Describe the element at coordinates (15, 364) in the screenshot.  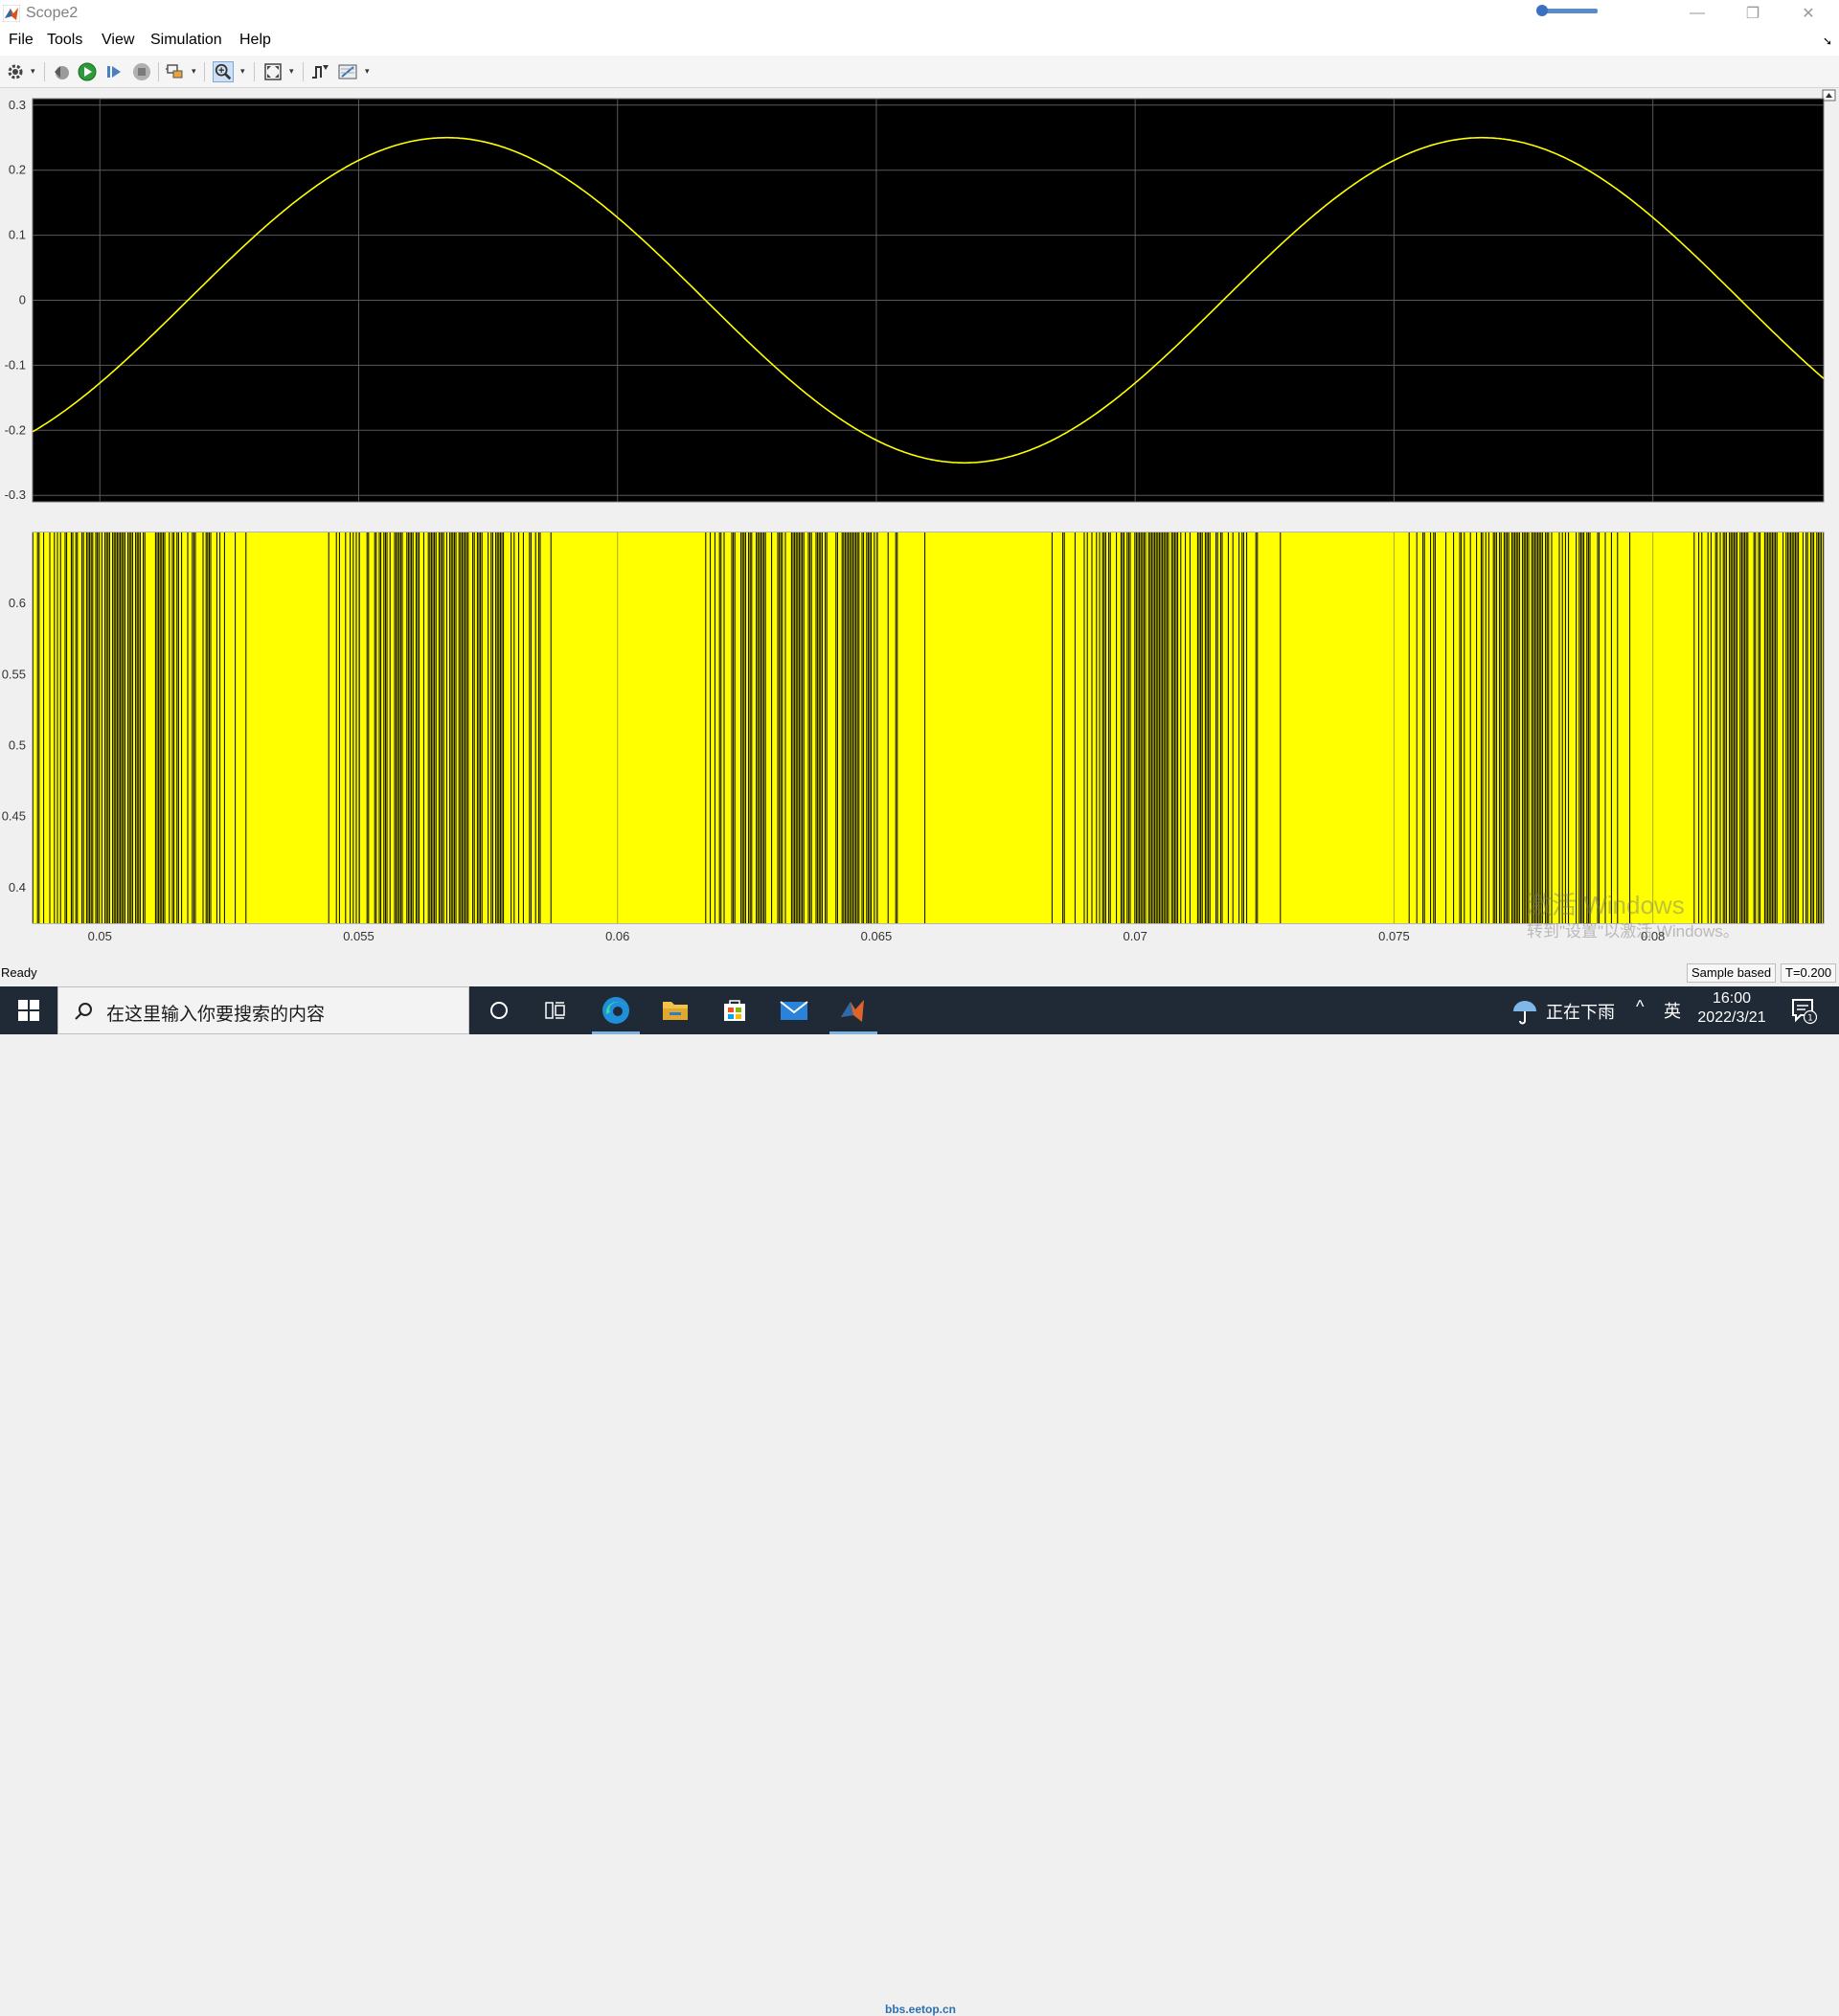
I see `y-tick-label: -0.1` at that location.